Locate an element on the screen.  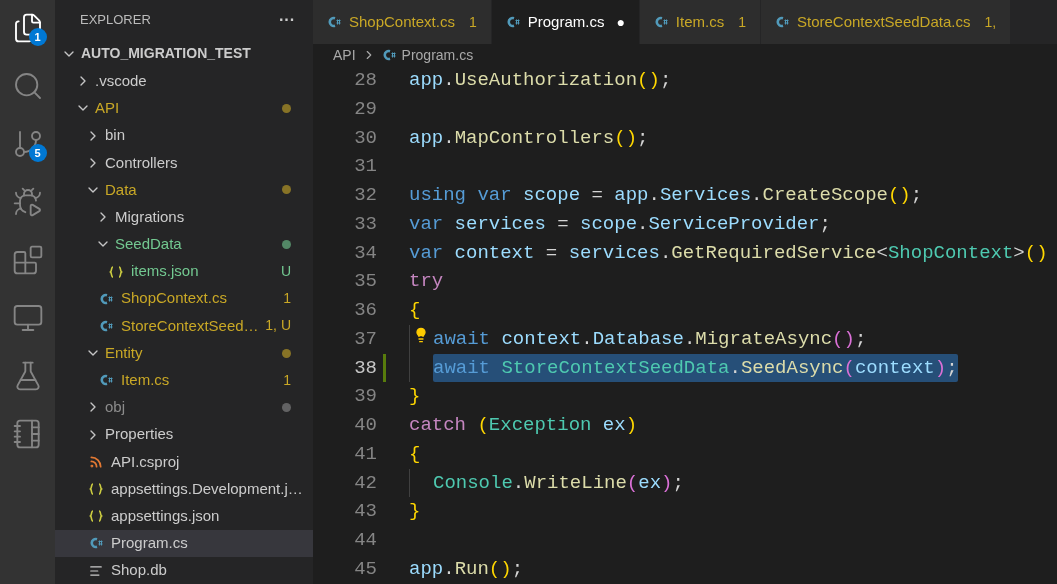
code-line: var services = scope.ServiceProvider; is located at coordinates (620, 224).